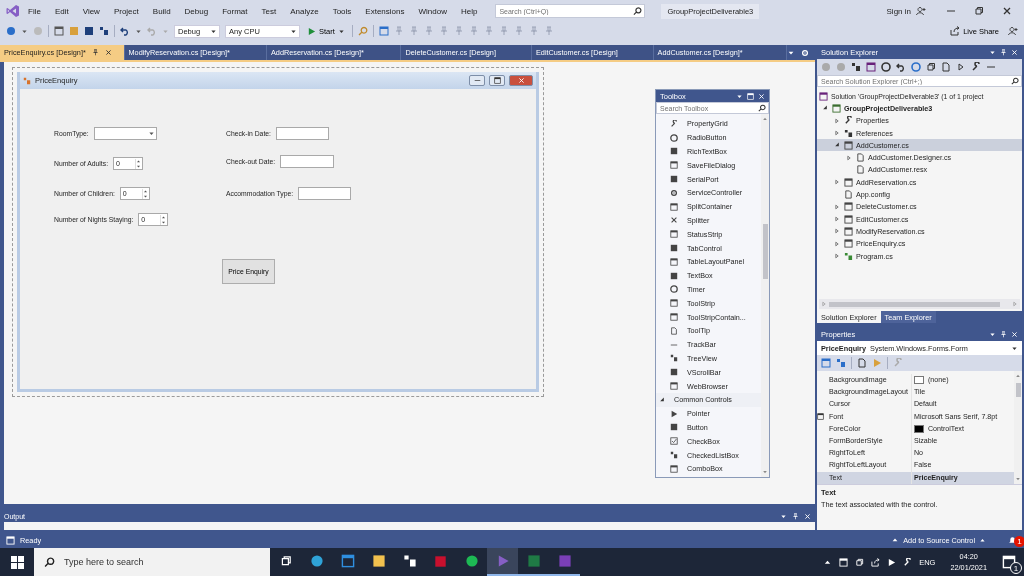  Describe the element at coordinates (469, 11) in the screenshot. I see `menu-item: Help` at that location.